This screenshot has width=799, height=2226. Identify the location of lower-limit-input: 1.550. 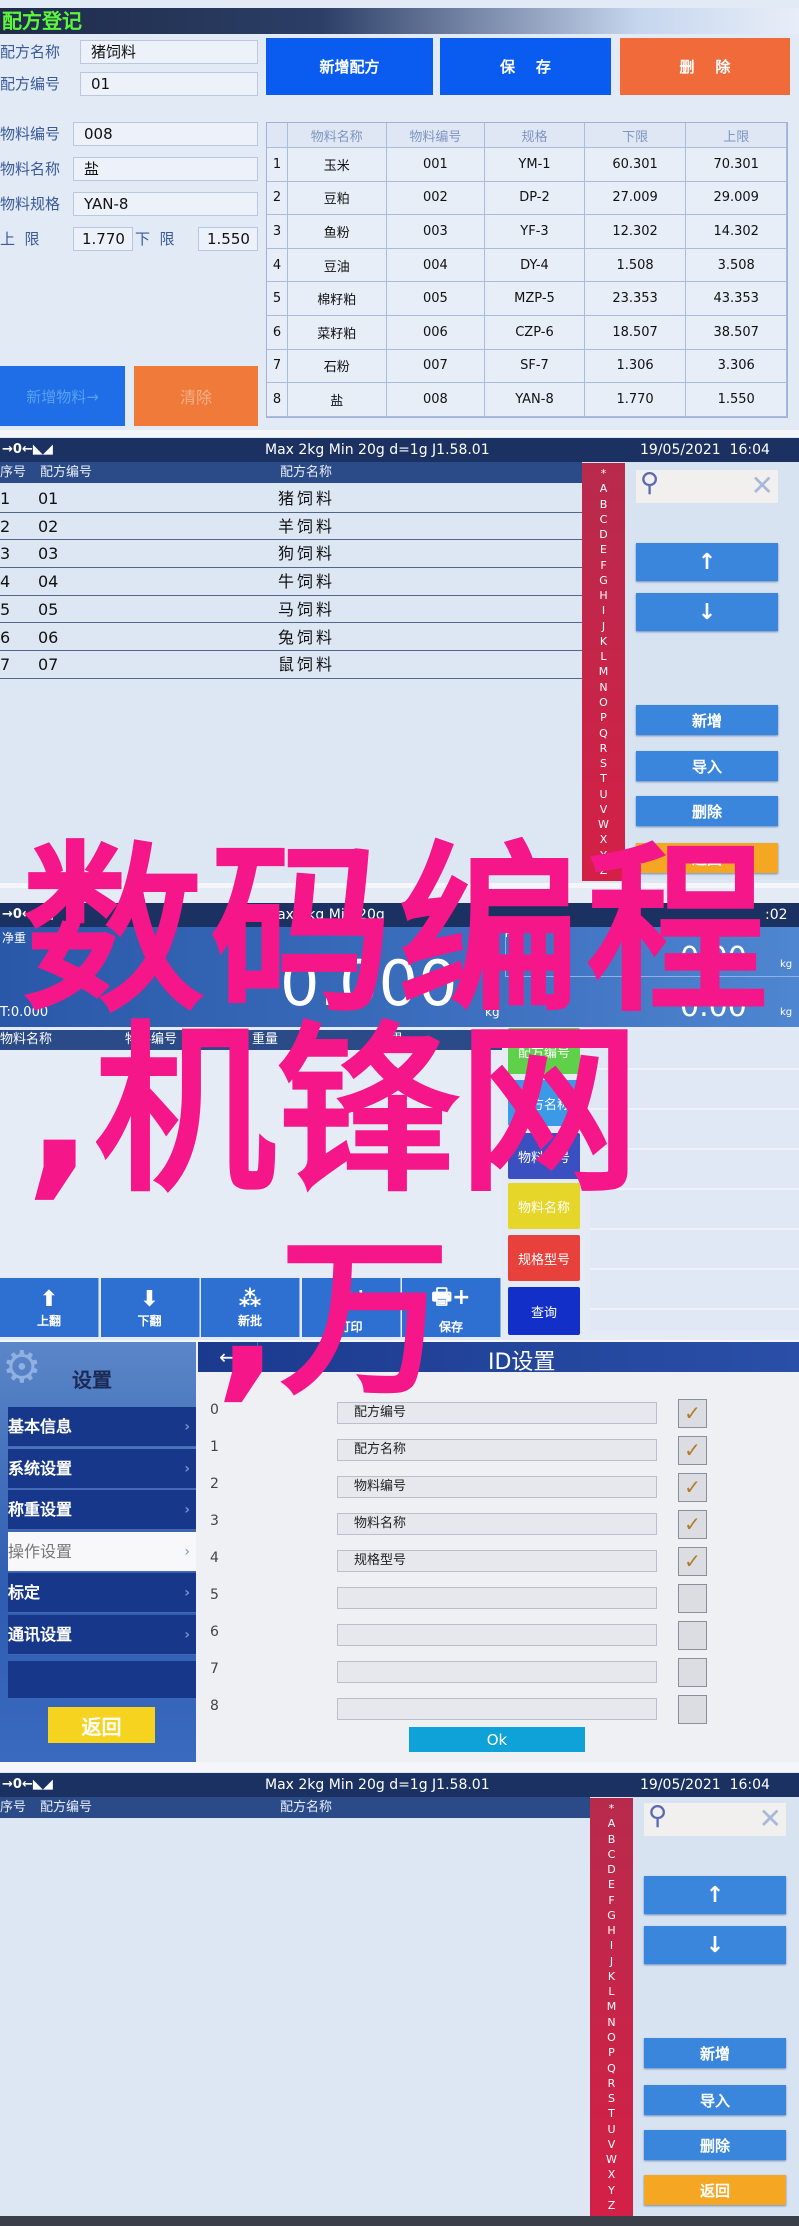
(228, 239).